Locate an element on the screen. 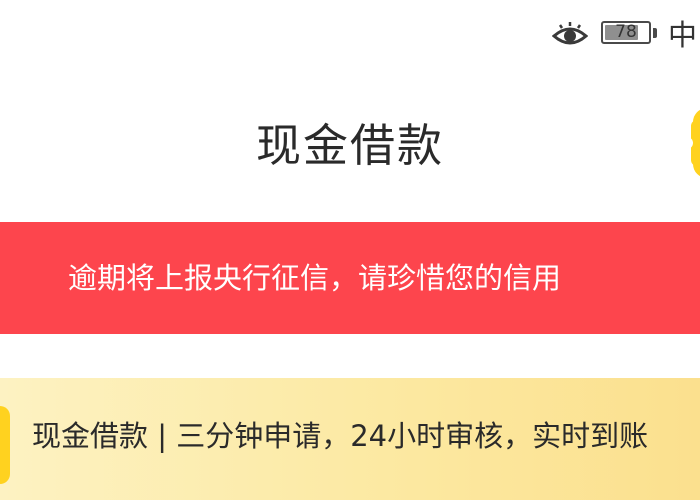 This screenshot has width=700, height=500. battery-level: 78 is located at coordinates (626, 32).